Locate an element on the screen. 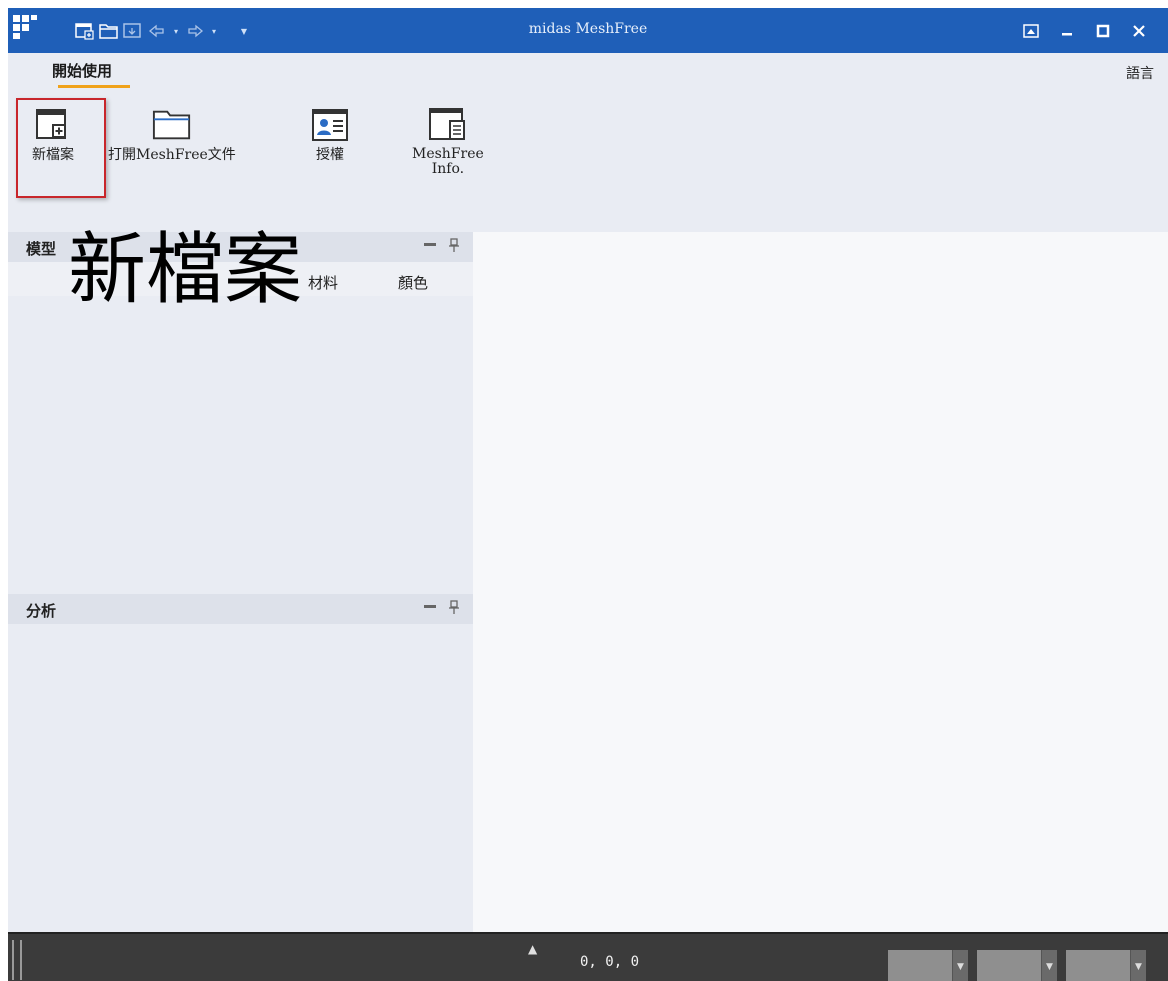 This screenshot has height=981, width=1168. license-icon is located at coordinates (330, 125).